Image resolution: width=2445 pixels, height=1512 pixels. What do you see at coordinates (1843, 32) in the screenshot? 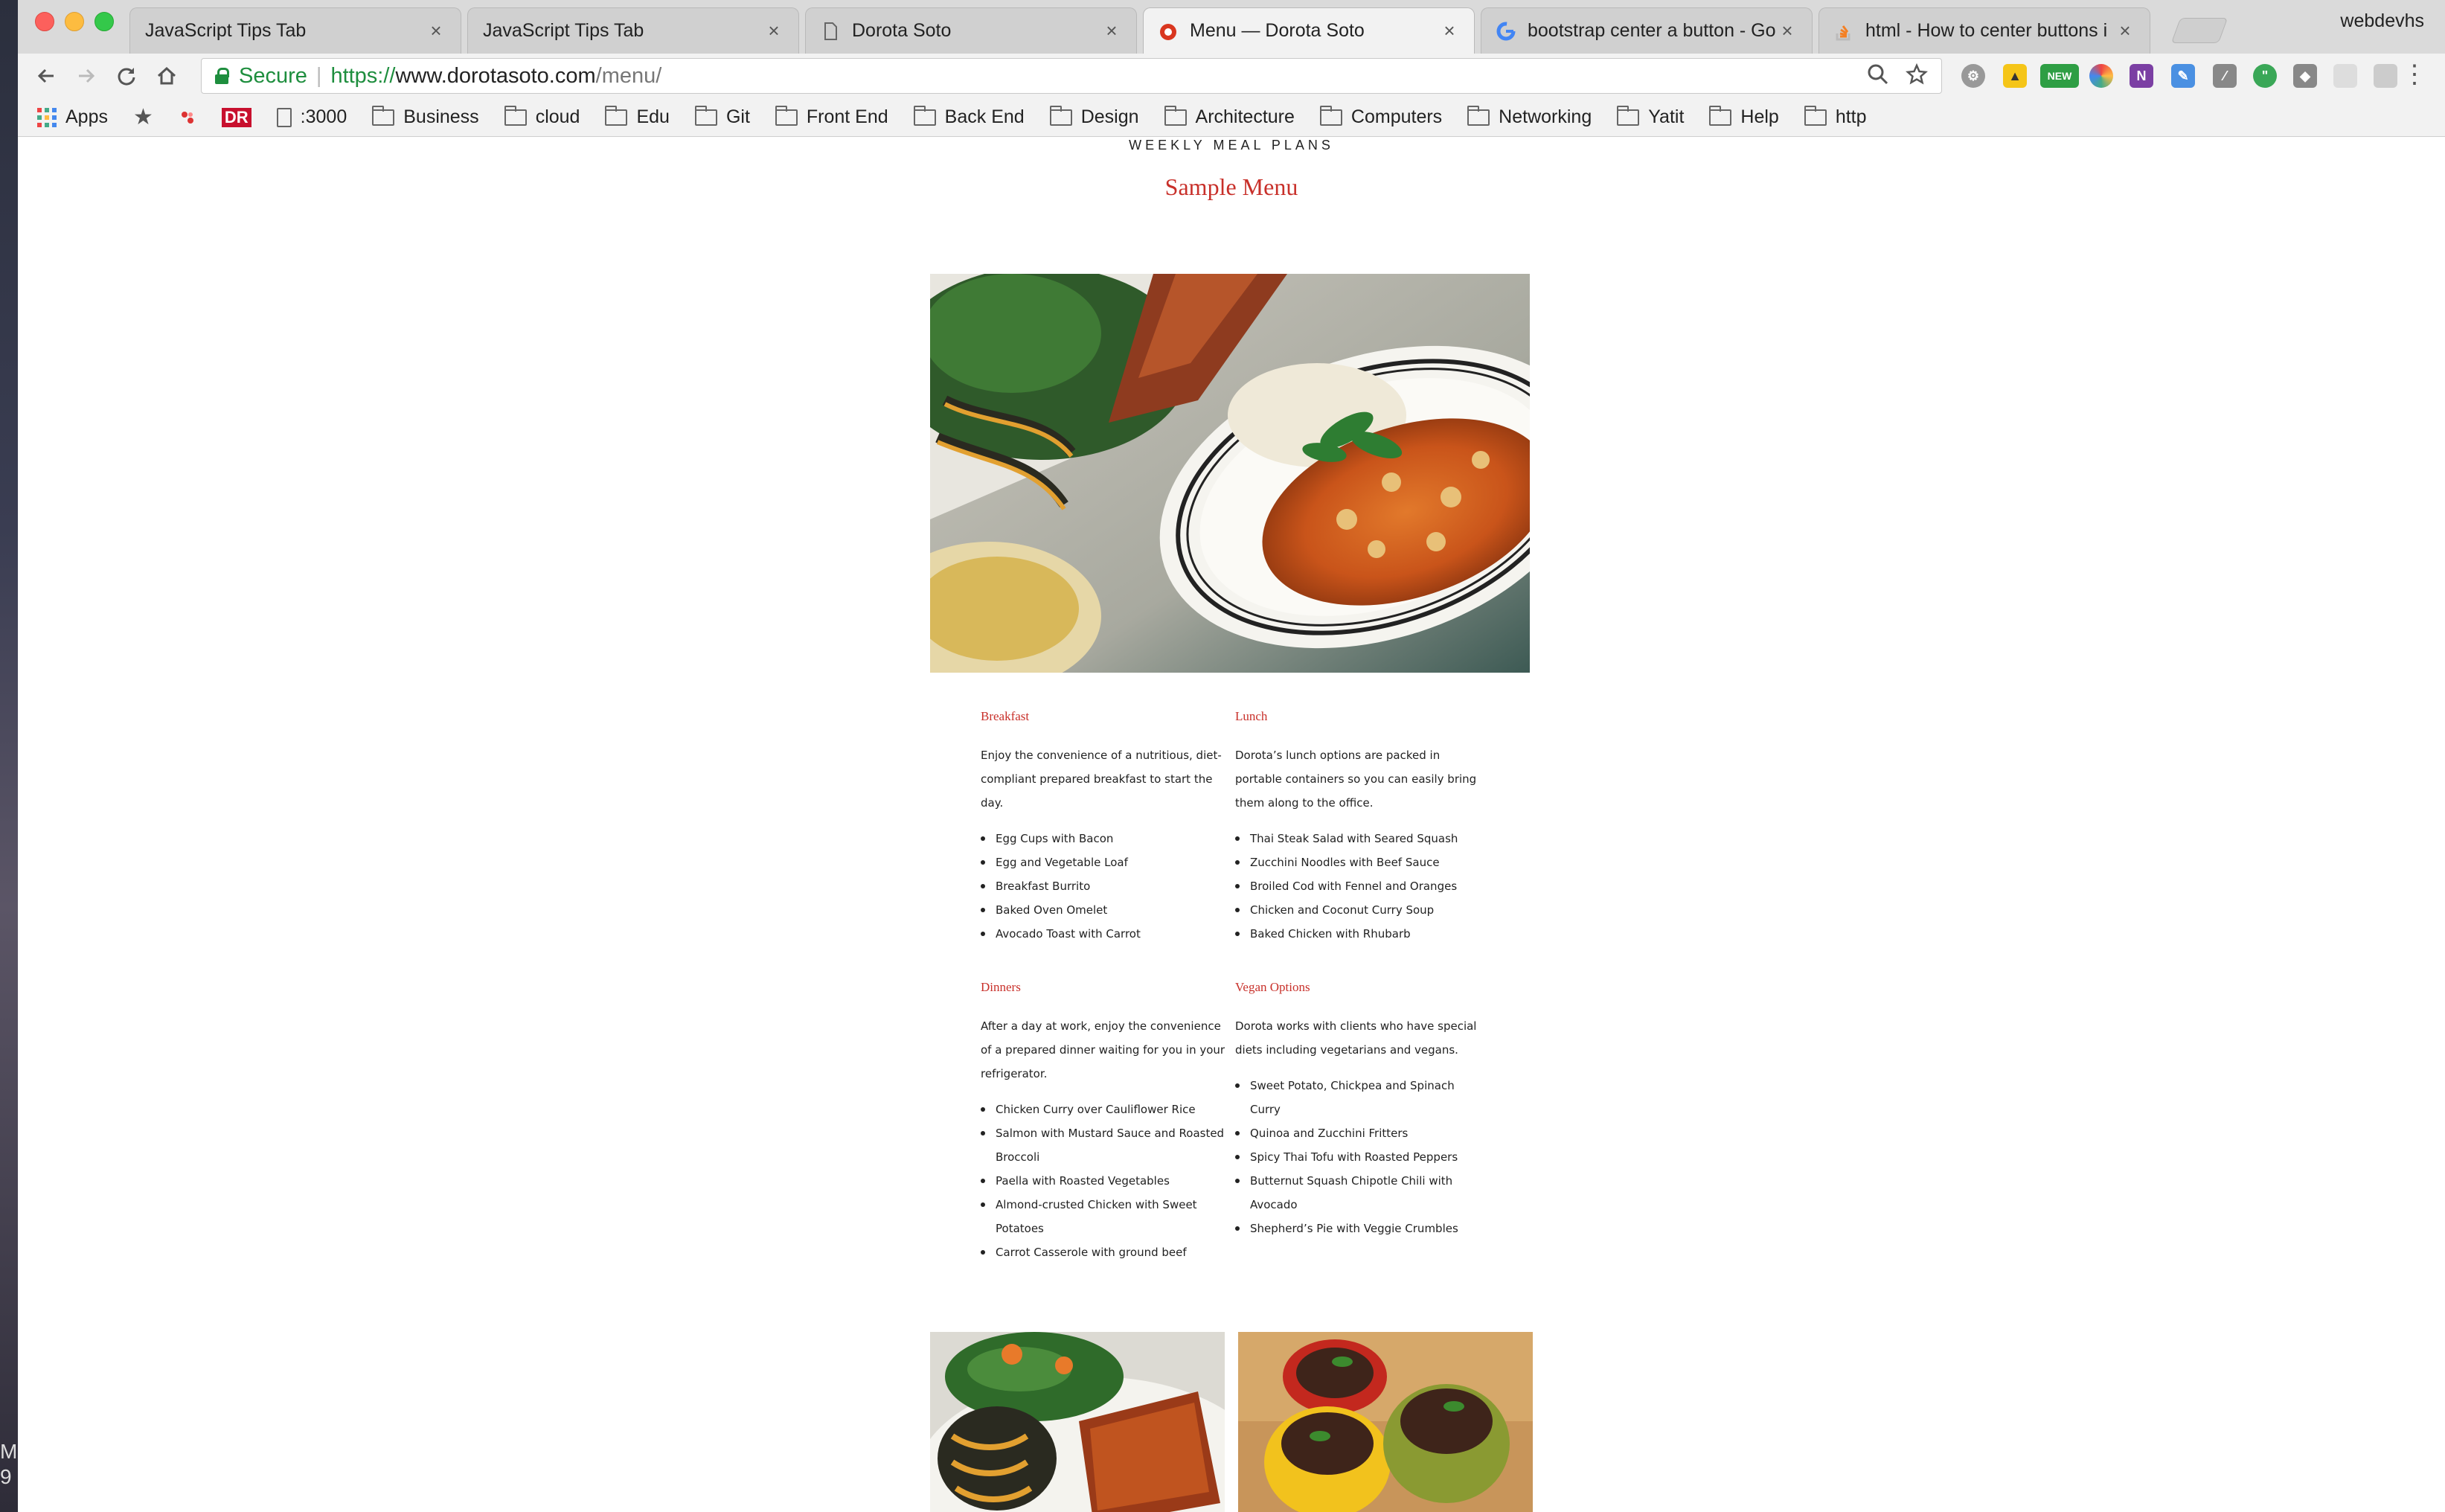
I see `stackoverflow-icon` at bounding box center [1843, 32].